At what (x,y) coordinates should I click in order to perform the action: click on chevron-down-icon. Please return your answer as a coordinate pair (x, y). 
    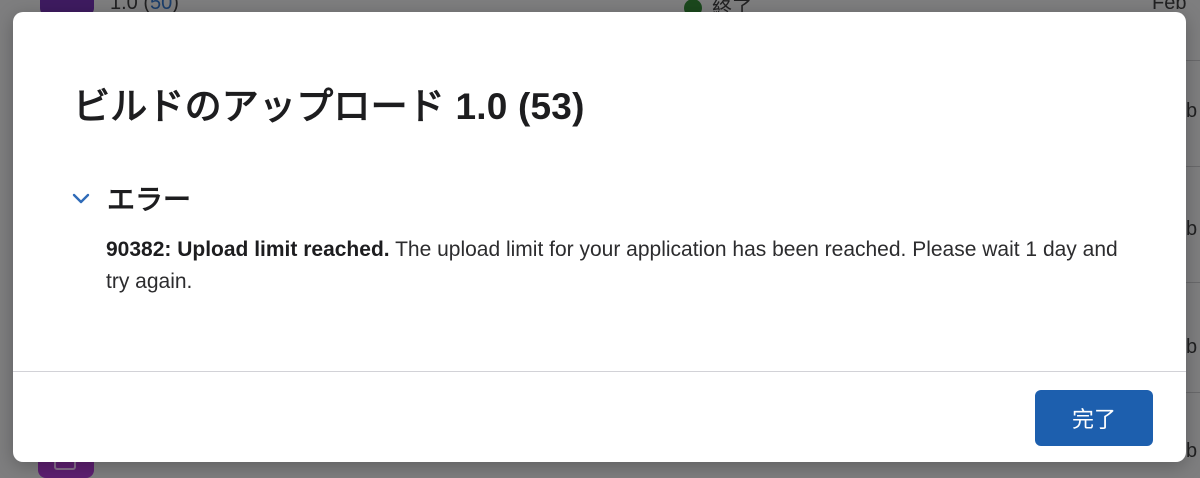
    Looking at the image, I should click on (81, 198).